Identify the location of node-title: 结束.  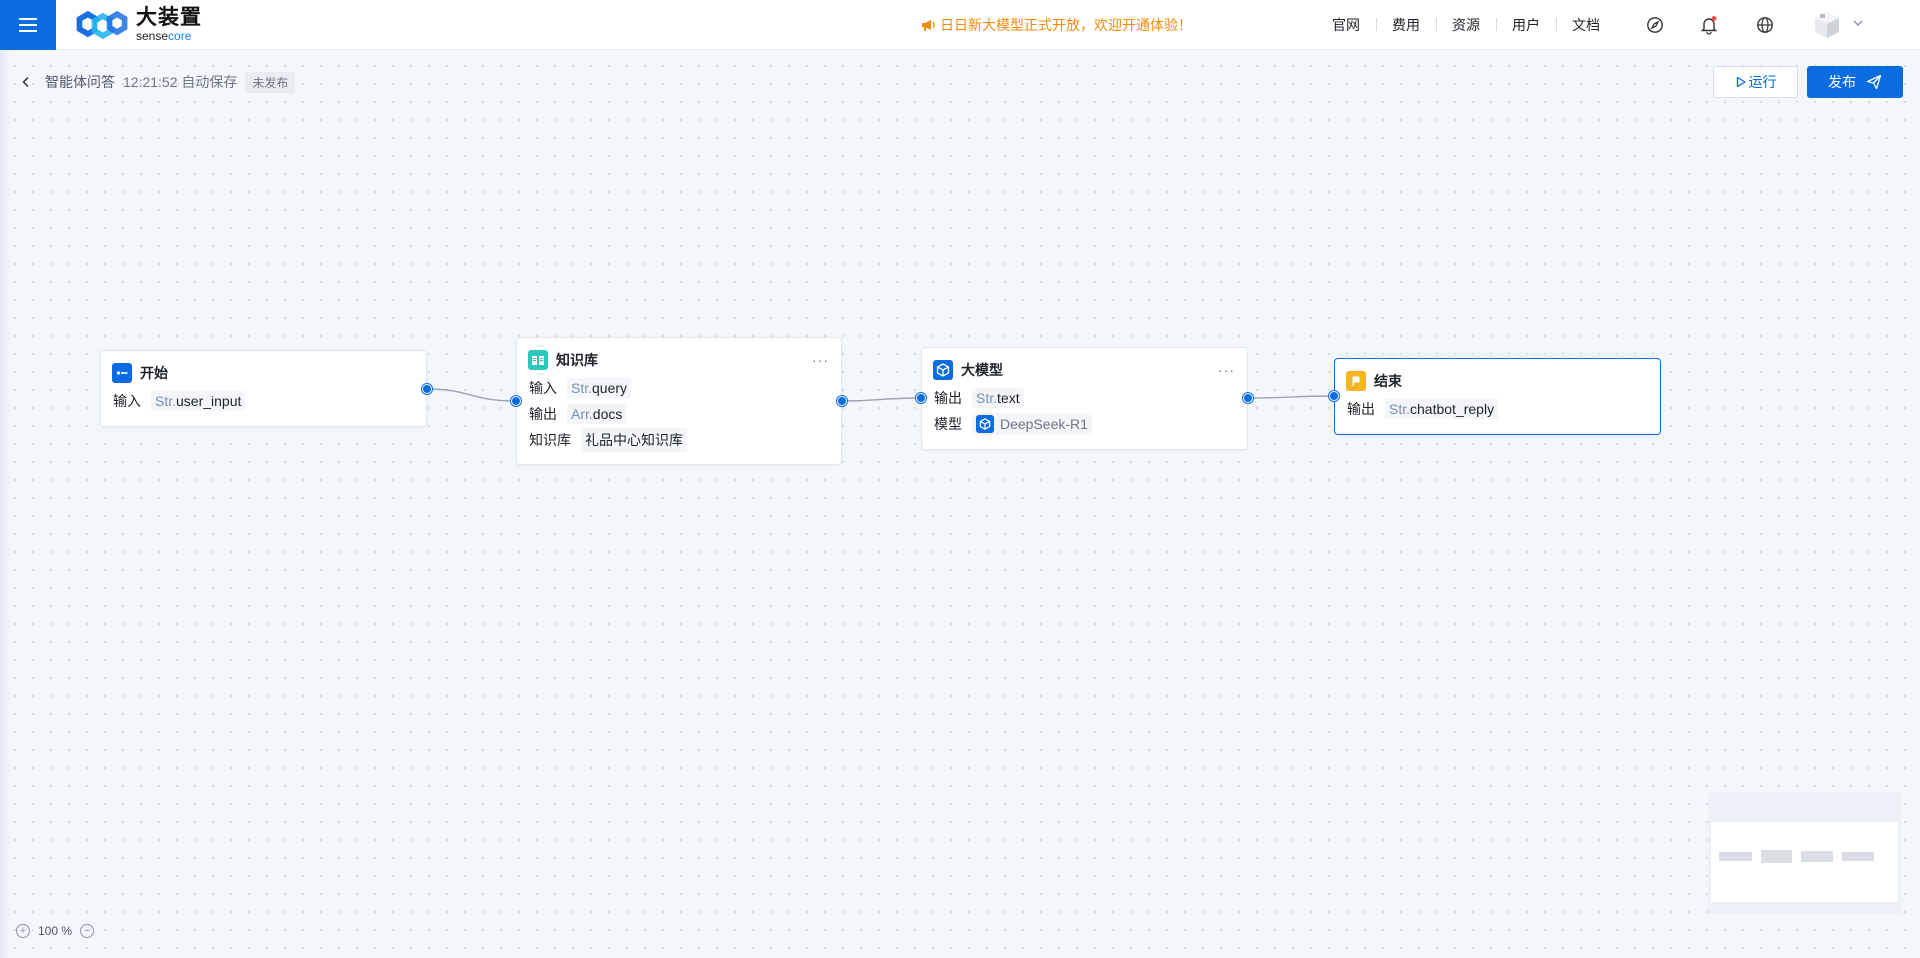
(1388, 381).